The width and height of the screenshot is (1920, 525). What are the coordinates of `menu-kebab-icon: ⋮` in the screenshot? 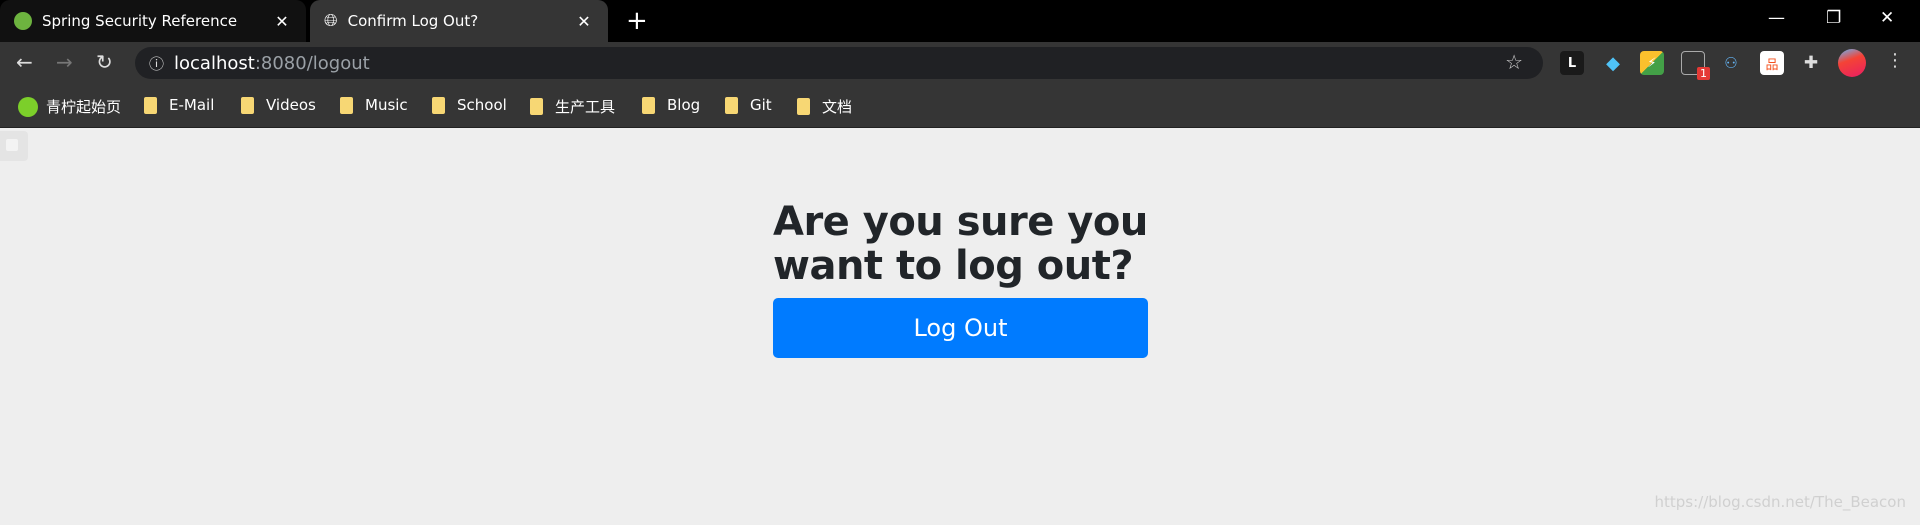 It's located at (1895, 60).